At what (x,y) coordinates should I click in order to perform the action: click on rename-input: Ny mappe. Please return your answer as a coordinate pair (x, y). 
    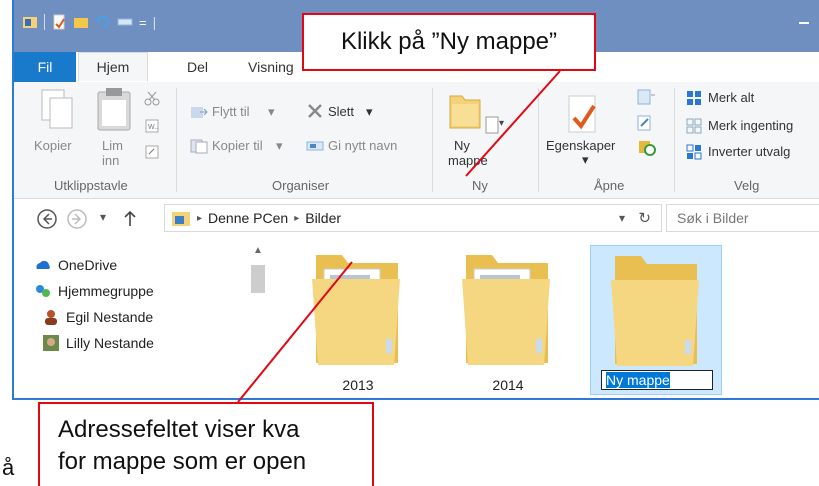
    Looking at the image, I should click on (657, 380).